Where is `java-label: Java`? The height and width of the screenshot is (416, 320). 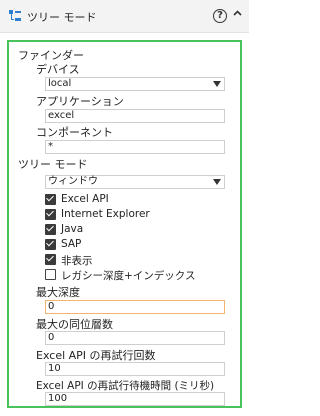
java-label: Java is located at coordinates (72, 229).